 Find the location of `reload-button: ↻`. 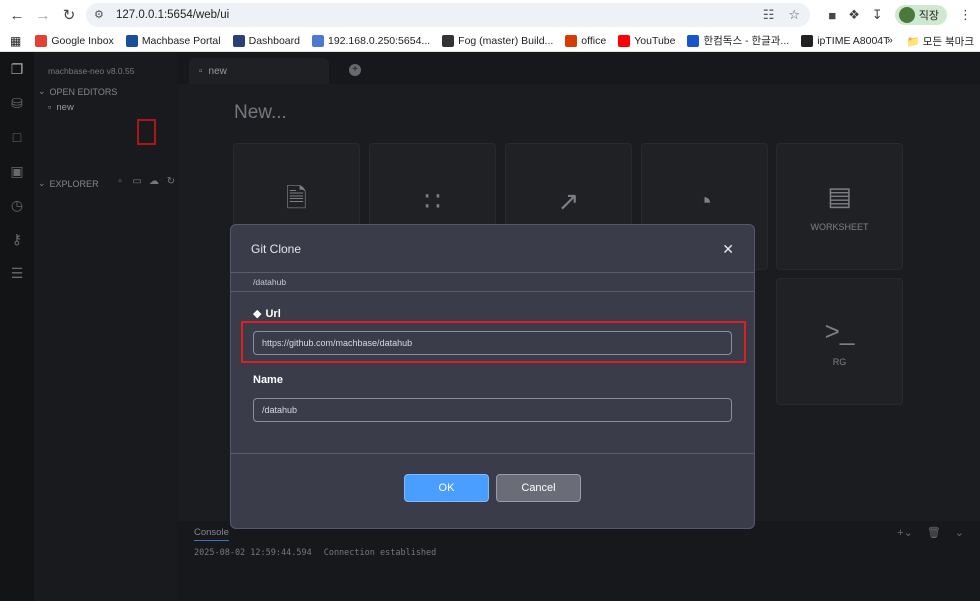

reload-button: ↻ is located at coordinates (69, 15).